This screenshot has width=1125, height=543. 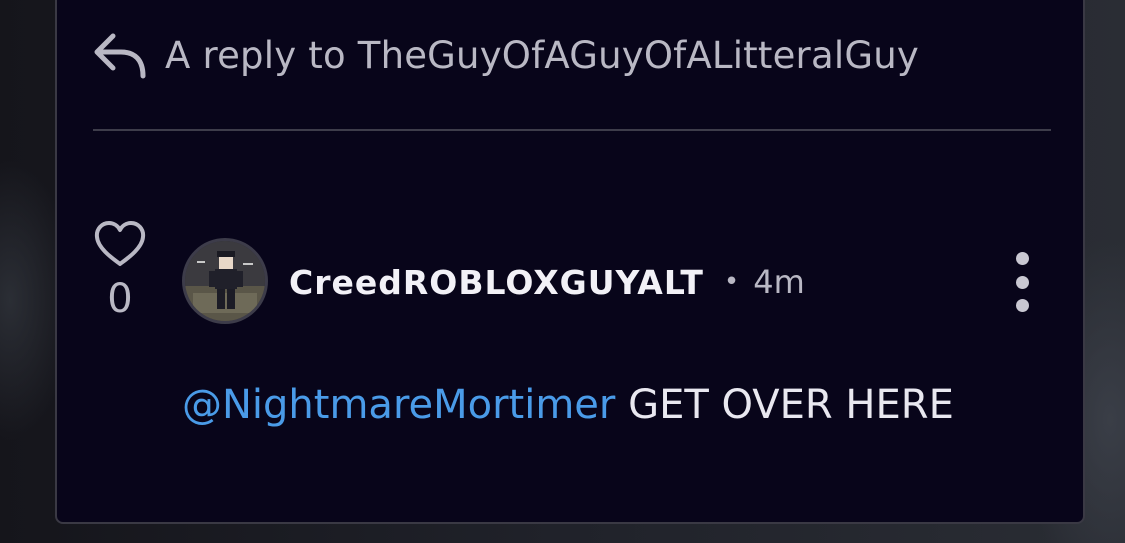 I want to click on heart-outline-icon, so click(x=120, y=246).